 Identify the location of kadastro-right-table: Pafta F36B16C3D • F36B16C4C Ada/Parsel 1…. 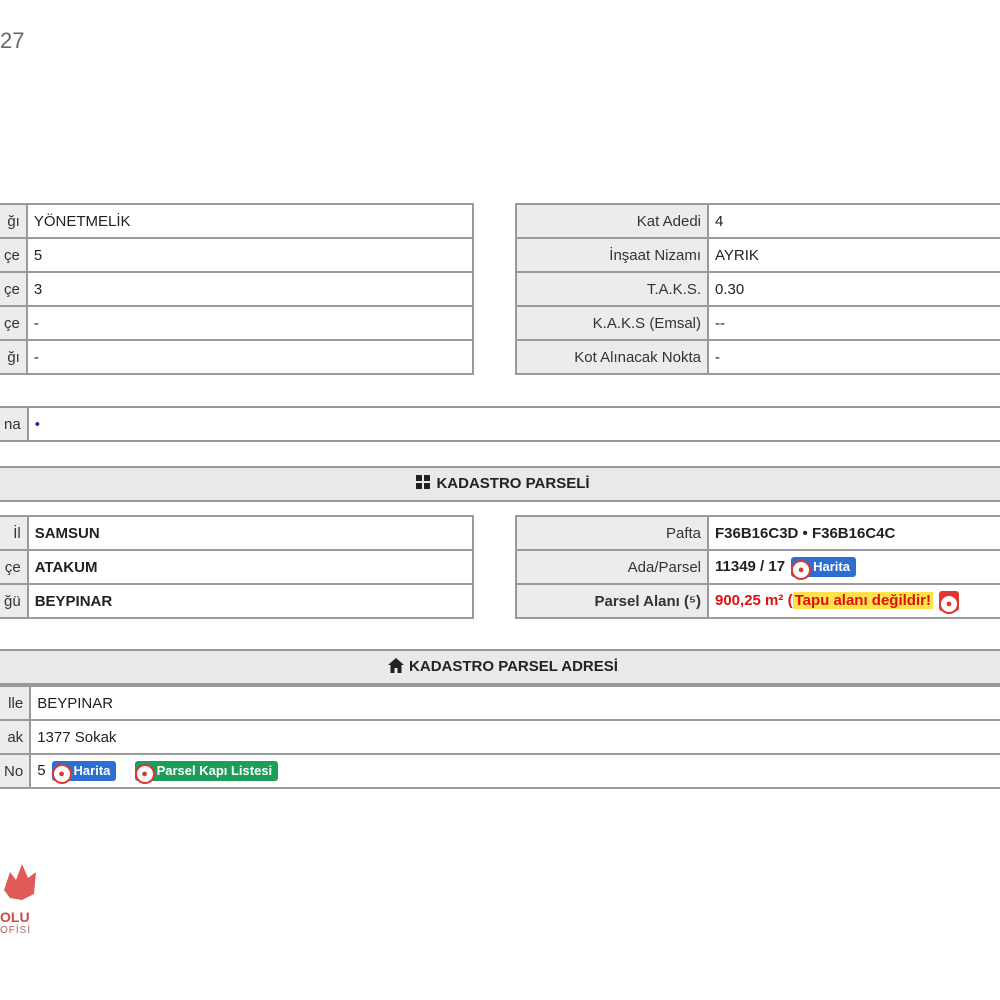
(757, 567).